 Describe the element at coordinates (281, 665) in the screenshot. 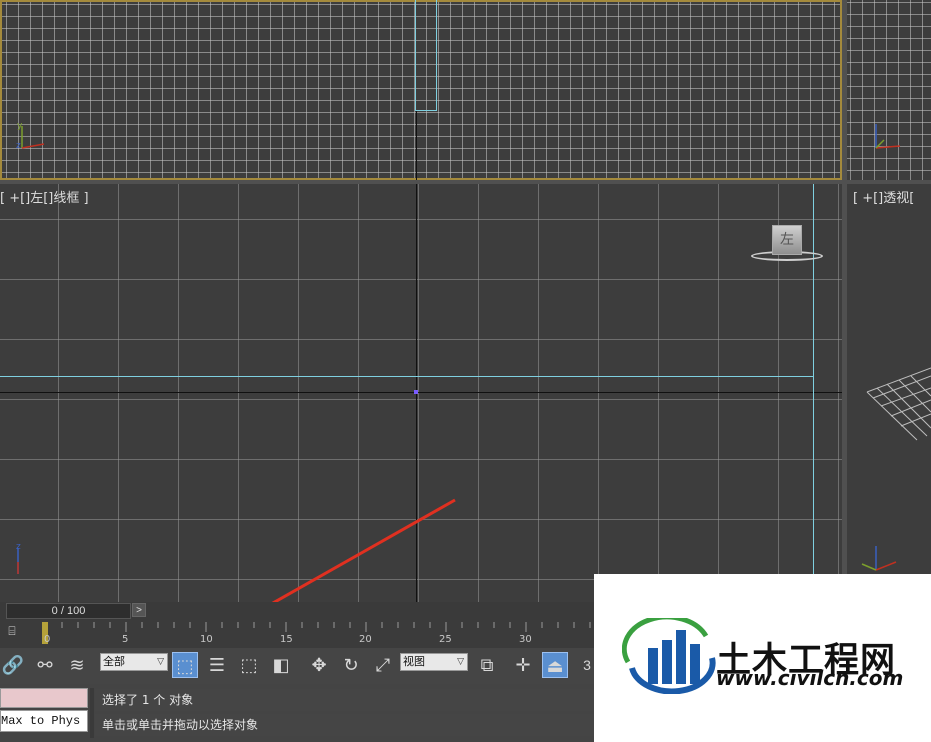

I see `window-crossing-icon: ◧` at that location.